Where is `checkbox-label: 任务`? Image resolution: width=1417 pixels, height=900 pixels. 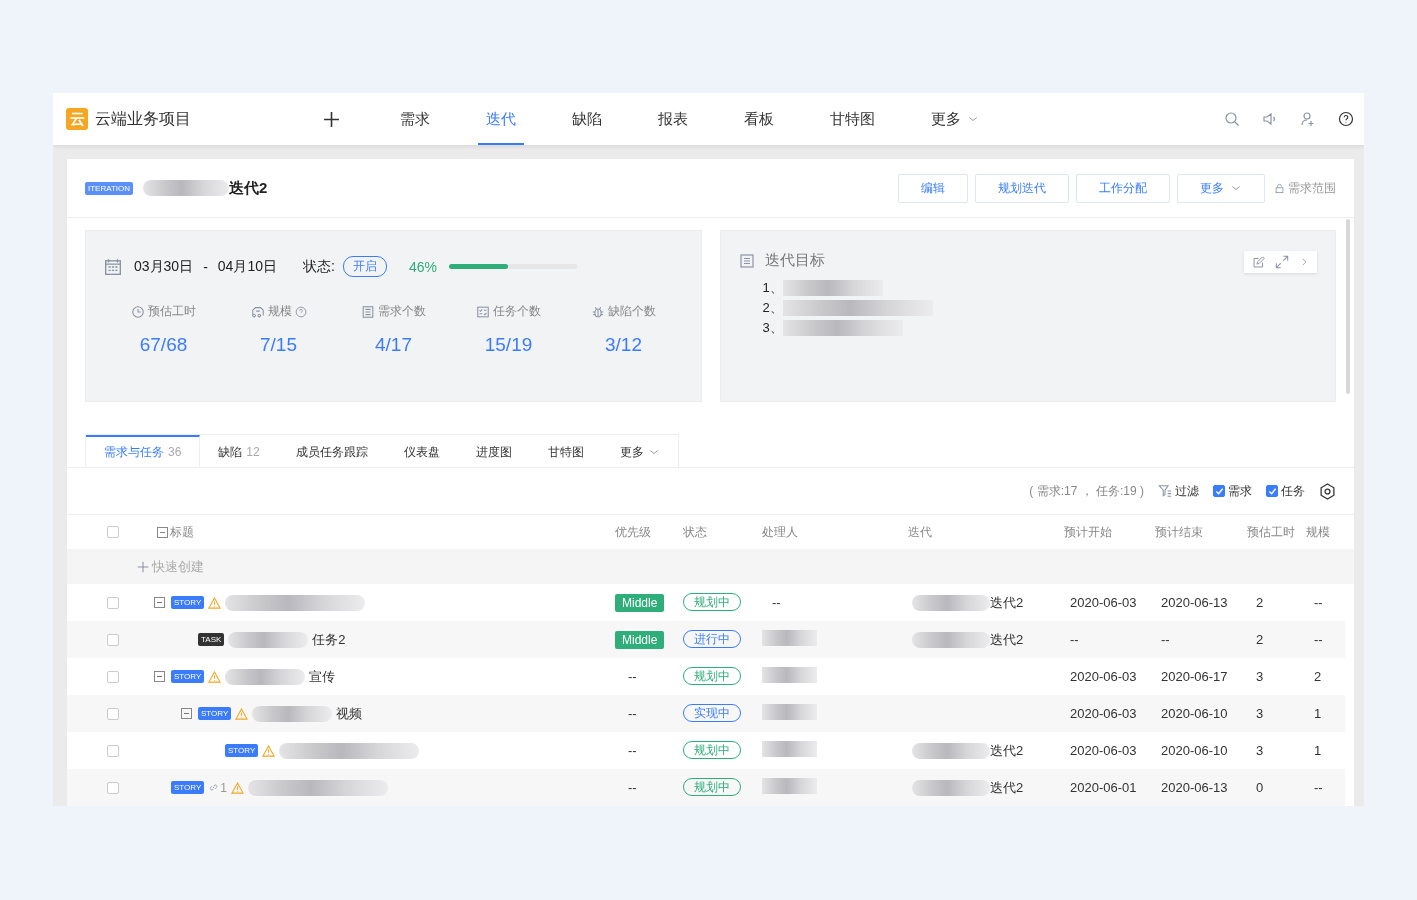 checkbox-label: 任务 is located at coordinates (1293, 491).